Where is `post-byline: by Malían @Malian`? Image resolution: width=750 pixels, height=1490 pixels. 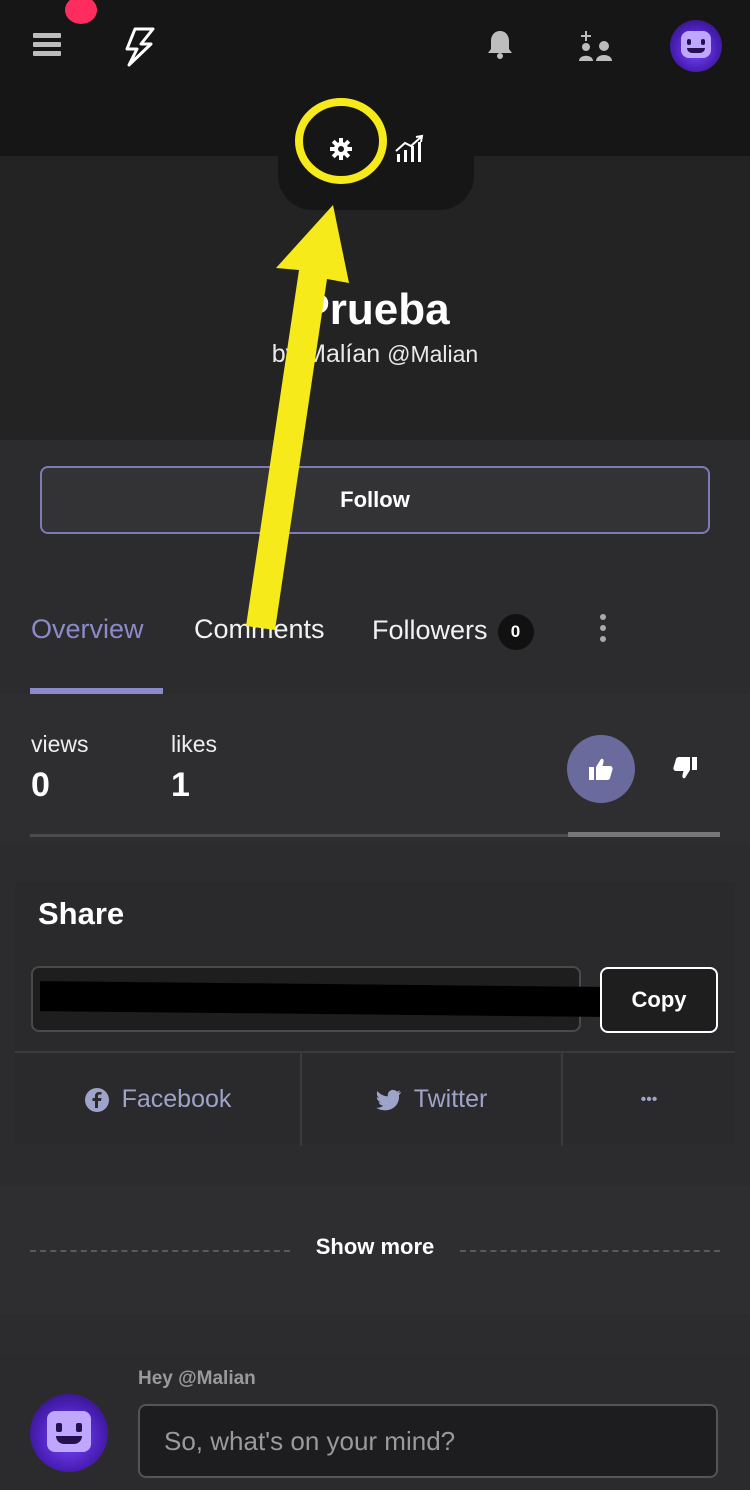 post-byline: by Malían @Malian is located at coordinates (375, 354).